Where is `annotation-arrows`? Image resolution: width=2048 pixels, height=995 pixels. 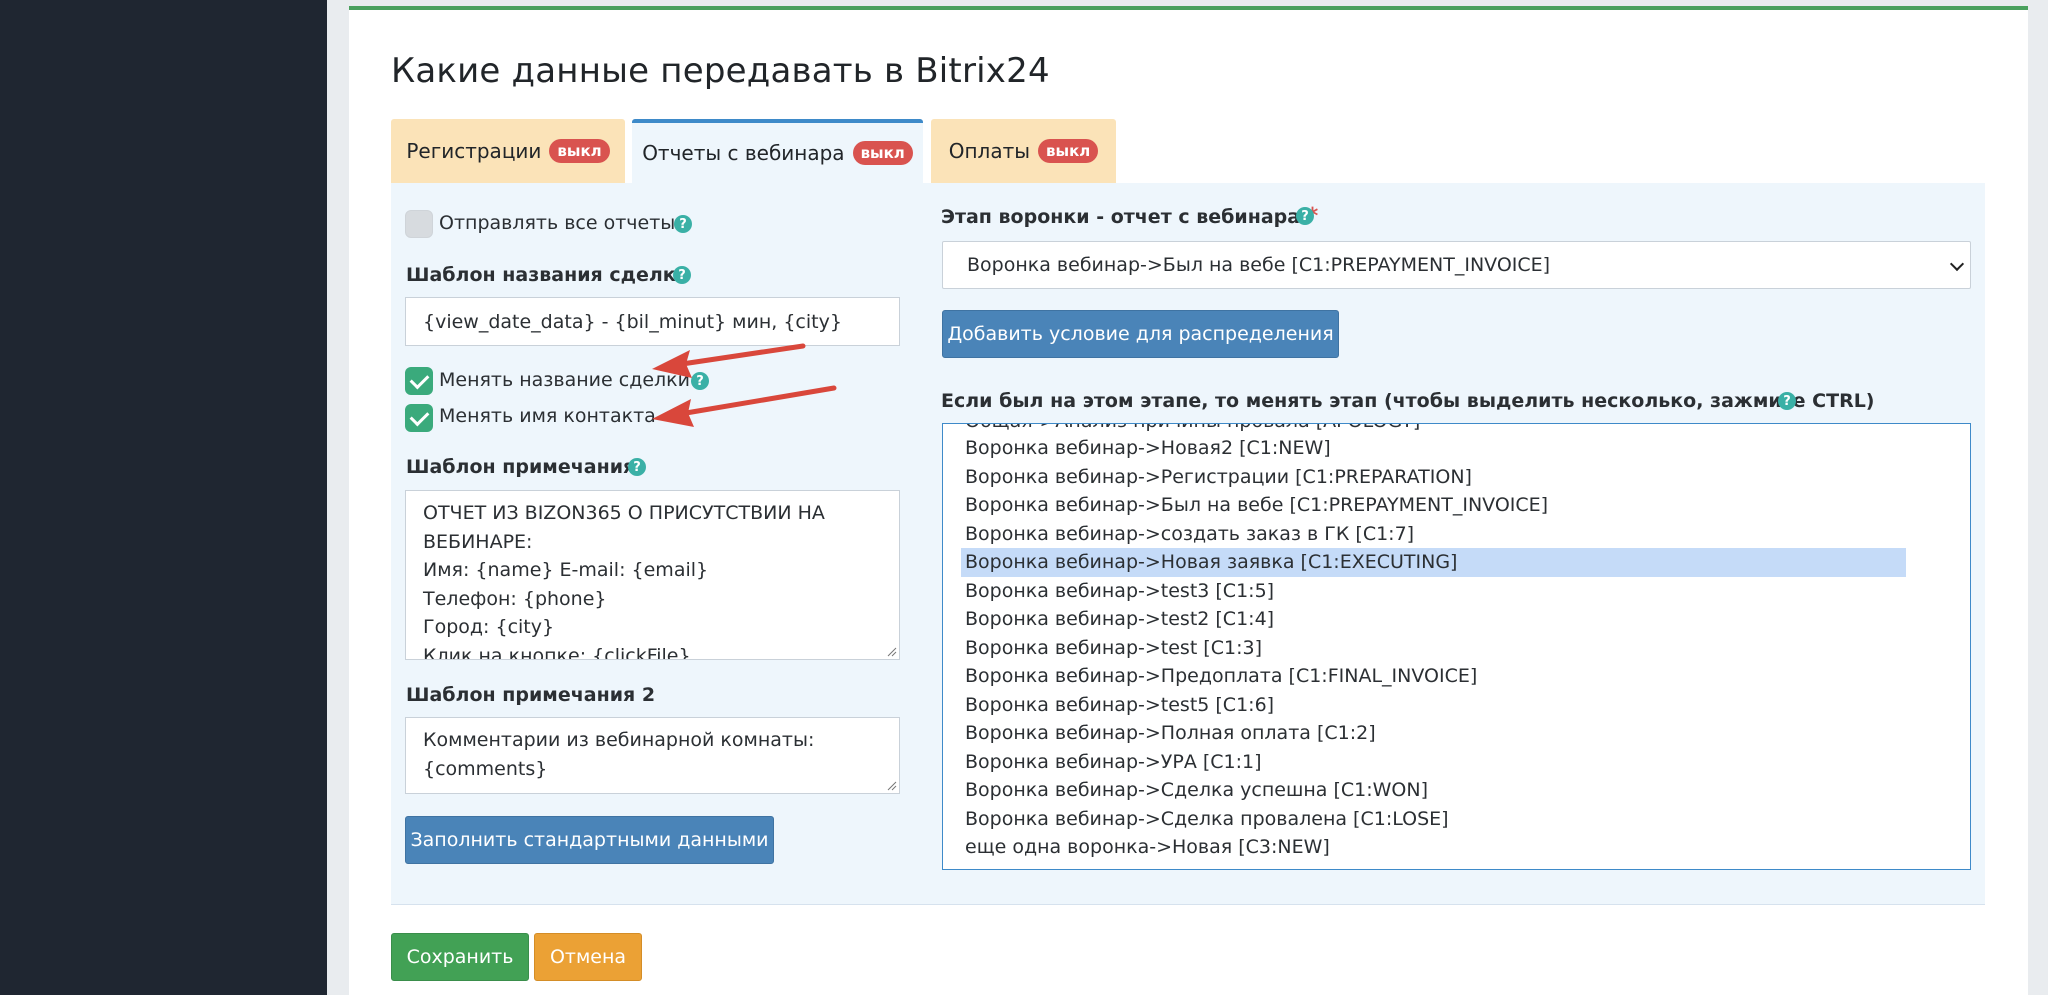
annotation-arrows is located at coordinates (744, 385).